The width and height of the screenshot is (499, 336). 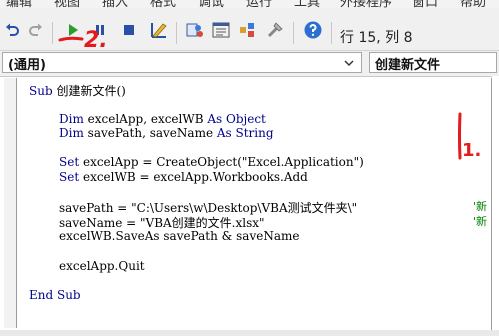 I want to click on reset-icon, so click(x=129, y=30).